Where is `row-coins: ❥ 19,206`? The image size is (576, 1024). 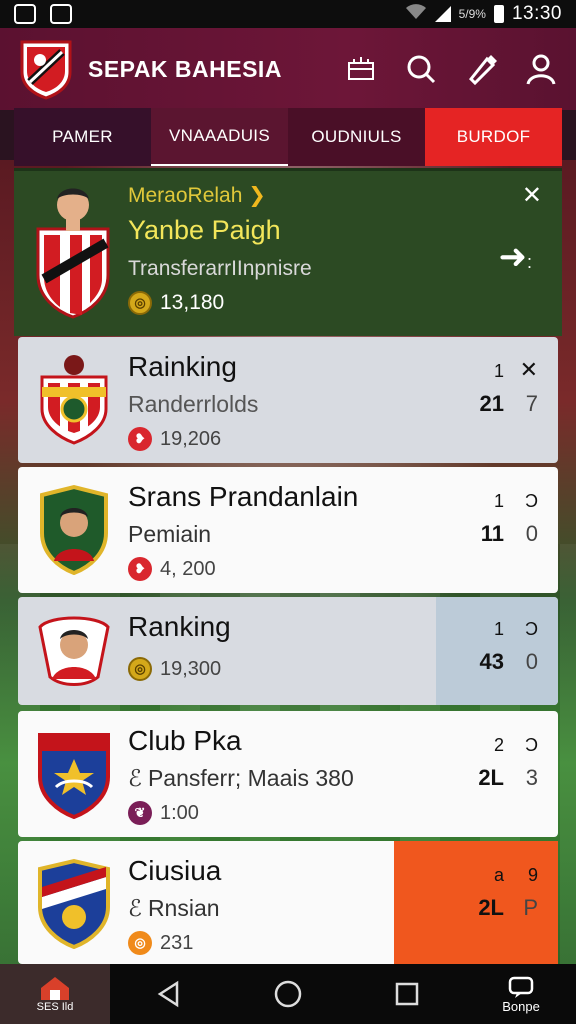 row-coins: ❥ 19,206 is located at coordinates (174, 439).